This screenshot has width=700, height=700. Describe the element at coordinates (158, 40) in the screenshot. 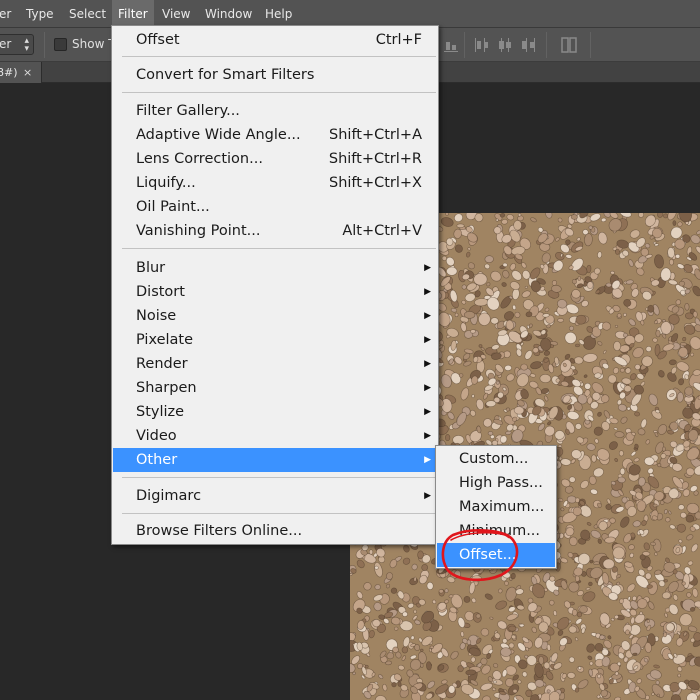

I see `menu-item-label: Offset` at that location.